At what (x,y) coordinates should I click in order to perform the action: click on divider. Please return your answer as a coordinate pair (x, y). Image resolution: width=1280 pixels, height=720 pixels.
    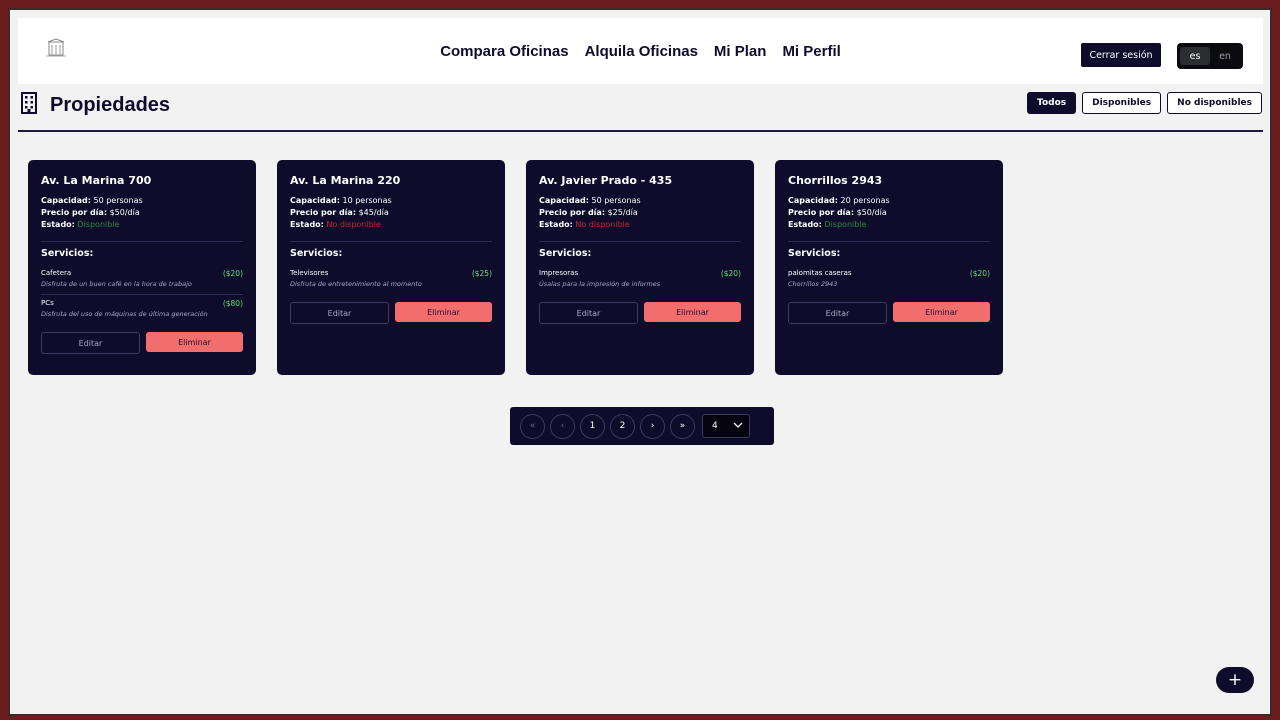
    Looking at the image, I should click on (640, 131).